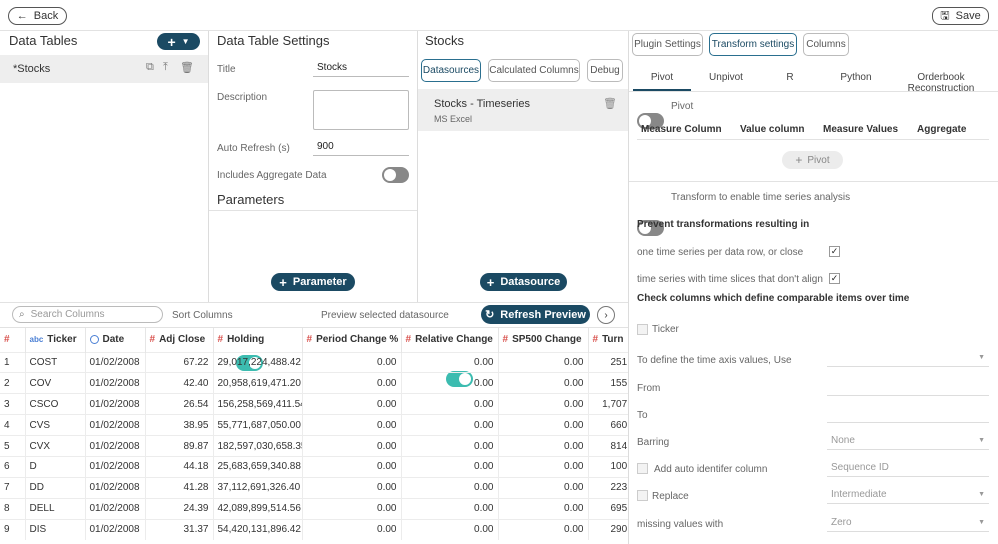 The image size is (998, 544). Describe the element at coordinates (523, 110) in the screenshot. I see `datasource-item: Stocks - Timeseries MS Excel 🗑` at that location.